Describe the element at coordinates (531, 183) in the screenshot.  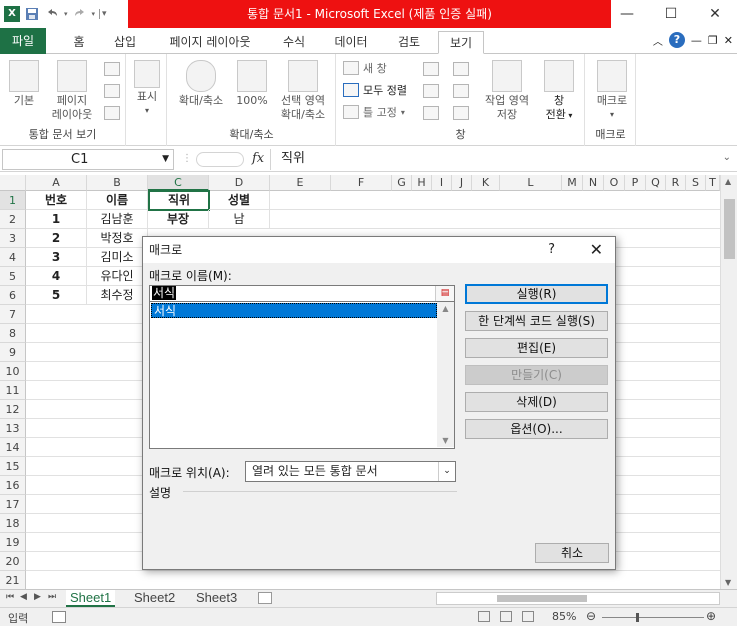
I see `column-header-l: L` at that location.